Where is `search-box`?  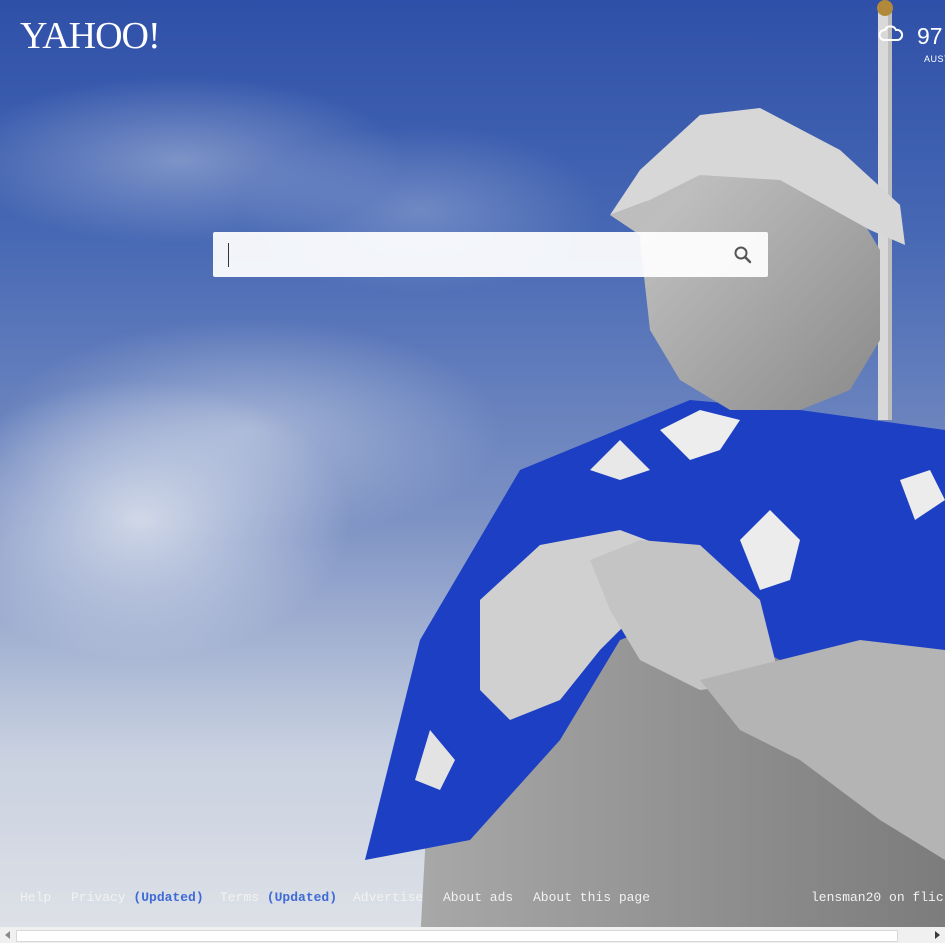
search-box is located at coordinates (490, 254).